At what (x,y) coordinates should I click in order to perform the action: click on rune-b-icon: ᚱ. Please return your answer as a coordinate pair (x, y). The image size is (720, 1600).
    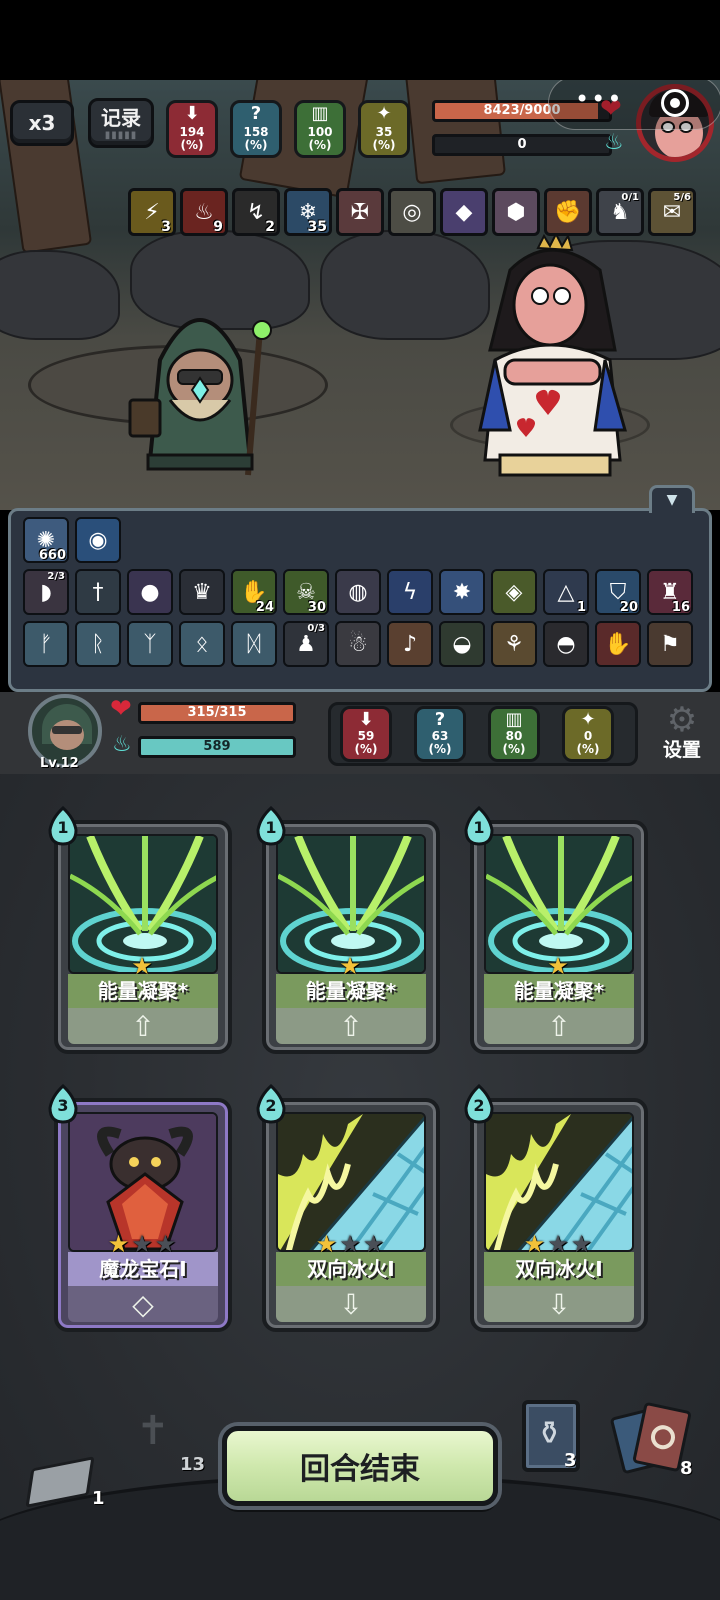
    Looking at the image, I should click on (98, 644).